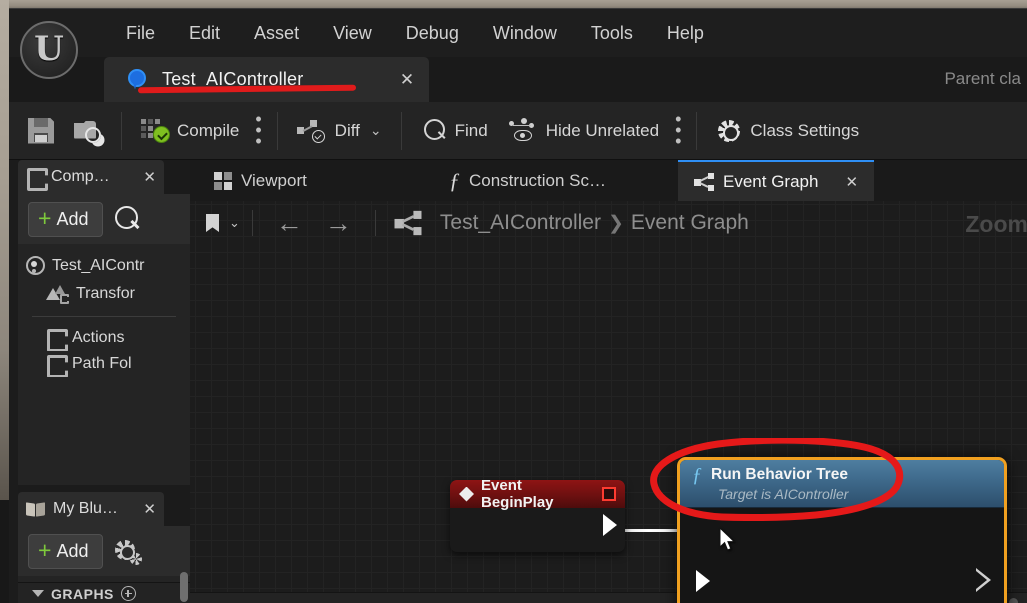 The image size is (1027, 603). I want to click on class-settings-button: Class Settings, so click(787, 131).